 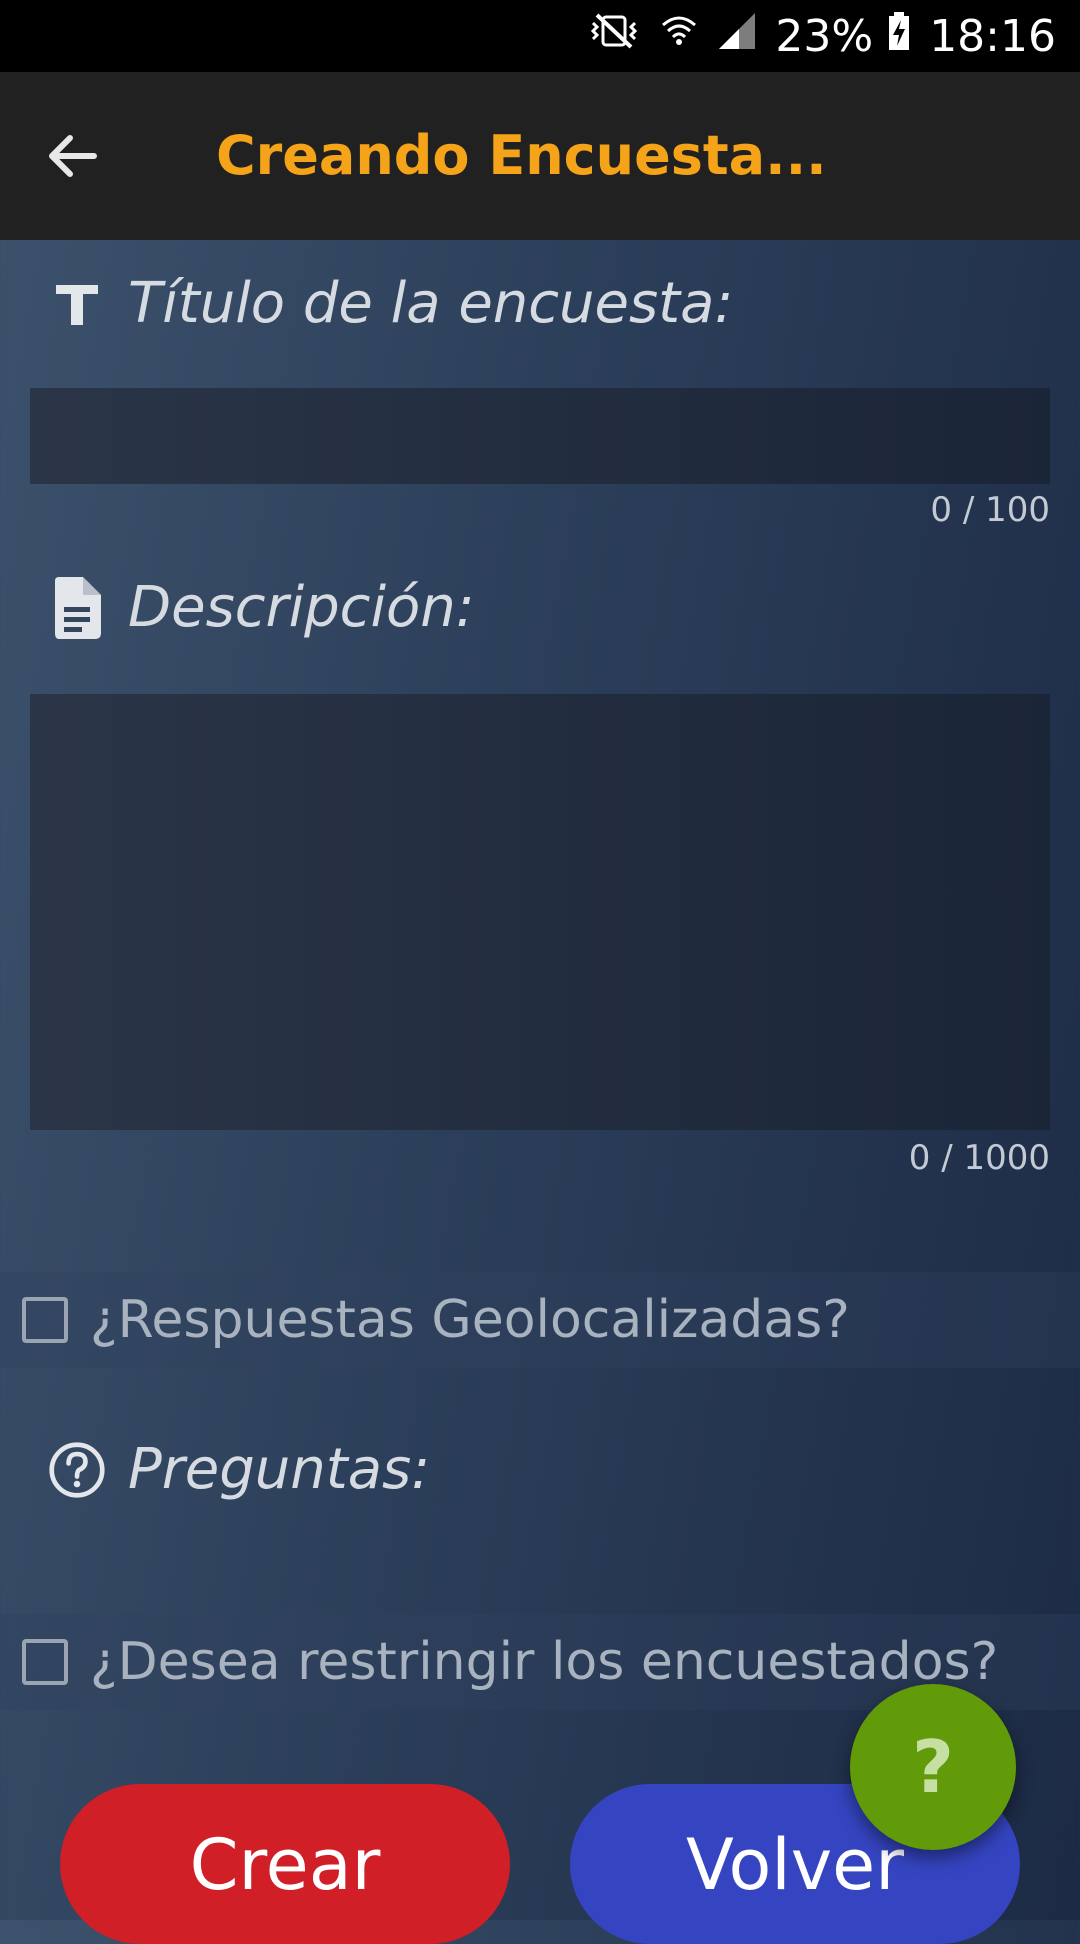 What do you see at coordinates (45, 1320) in the screenshot?
I see `geolocated-answers-checkbox` at bounding box center [45, 1320].